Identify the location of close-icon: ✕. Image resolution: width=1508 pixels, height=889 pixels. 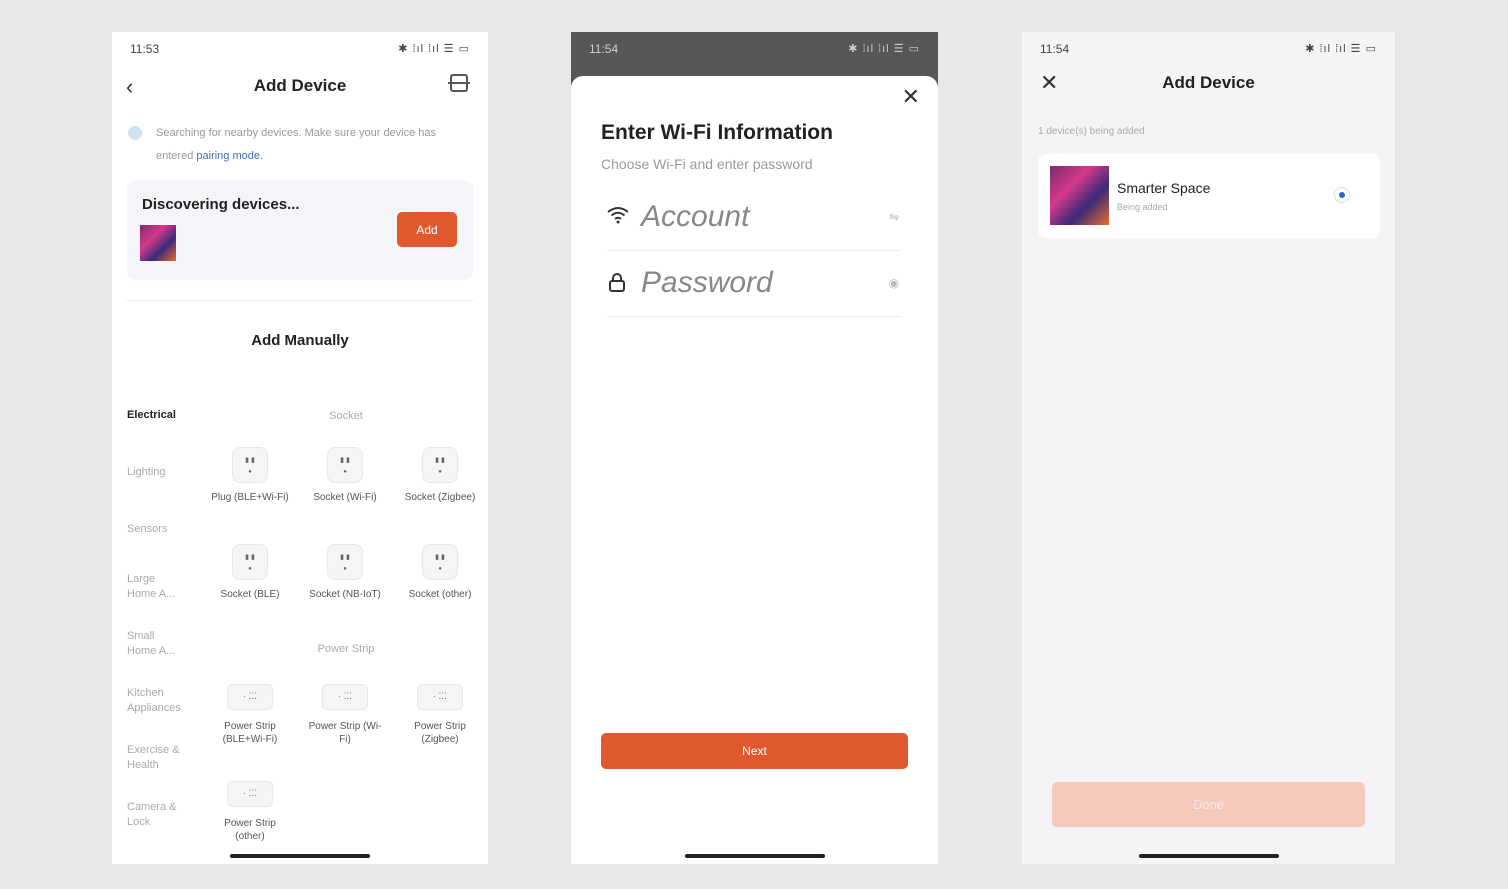
(911, 97).